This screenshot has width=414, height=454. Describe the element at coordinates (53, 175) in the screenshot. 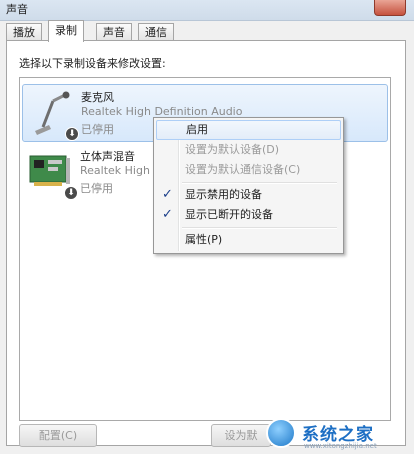

I see `sound-card-icon: ⬇` at that location.